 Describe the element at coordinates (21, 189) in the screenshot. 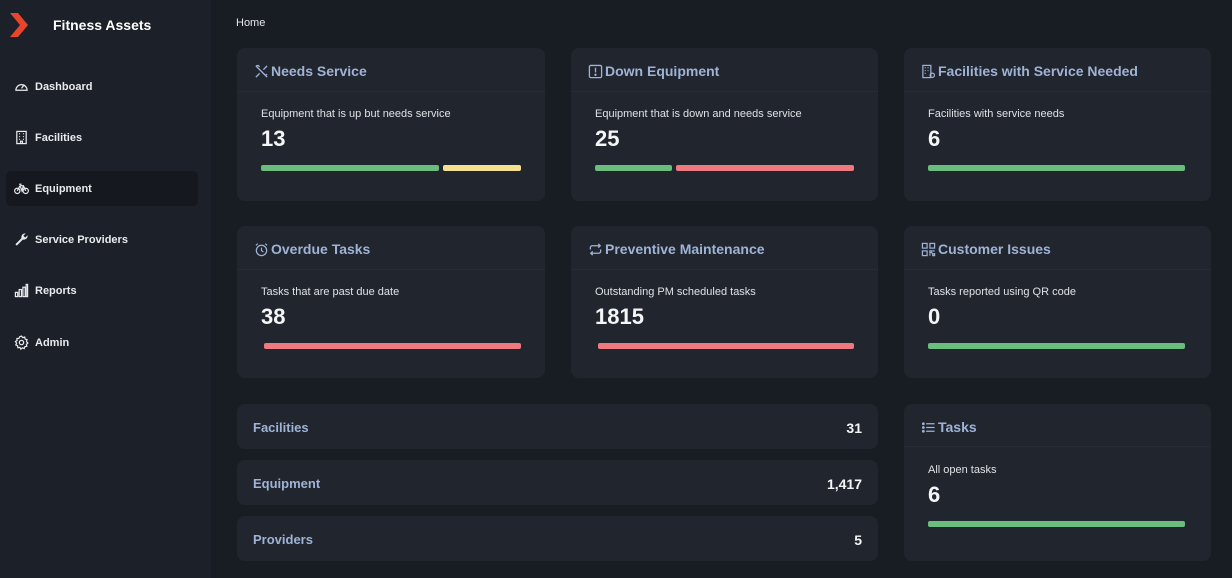

I see `bicycle-icon` at that location.